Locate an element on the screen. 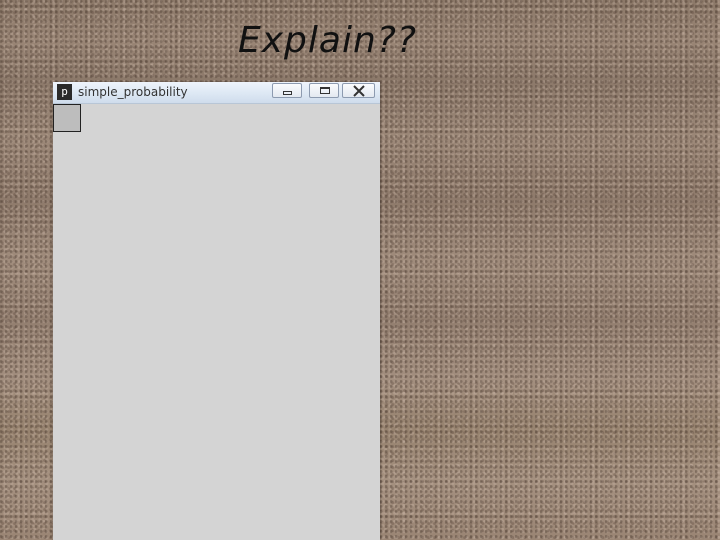  close-icon is located at coordinates (359, 91).